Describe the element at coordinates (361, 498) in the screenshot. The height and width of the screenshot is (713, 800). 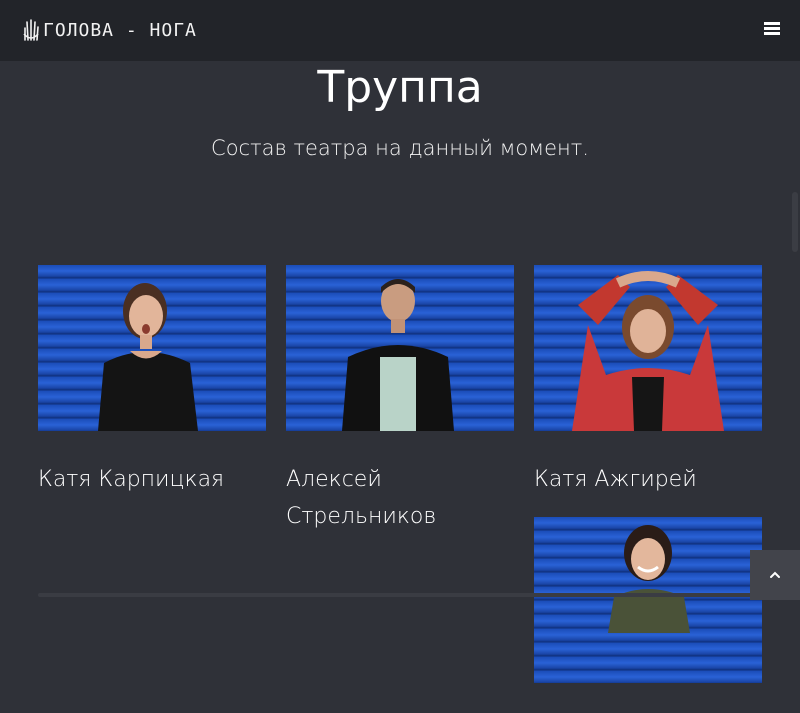
I see `member-name: Алексей Стрельников` at that location.